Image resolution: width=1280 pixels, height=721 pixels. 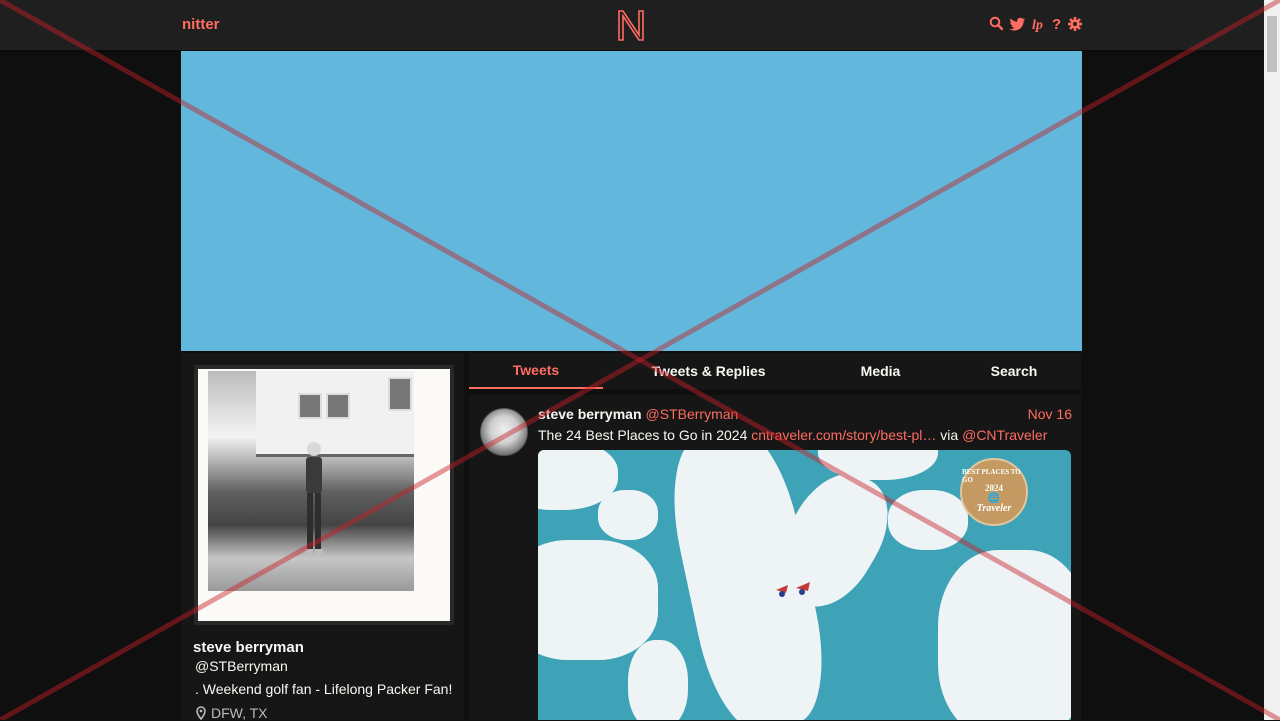 I want to click on avatar-house-image, so click(x=335, y=414).